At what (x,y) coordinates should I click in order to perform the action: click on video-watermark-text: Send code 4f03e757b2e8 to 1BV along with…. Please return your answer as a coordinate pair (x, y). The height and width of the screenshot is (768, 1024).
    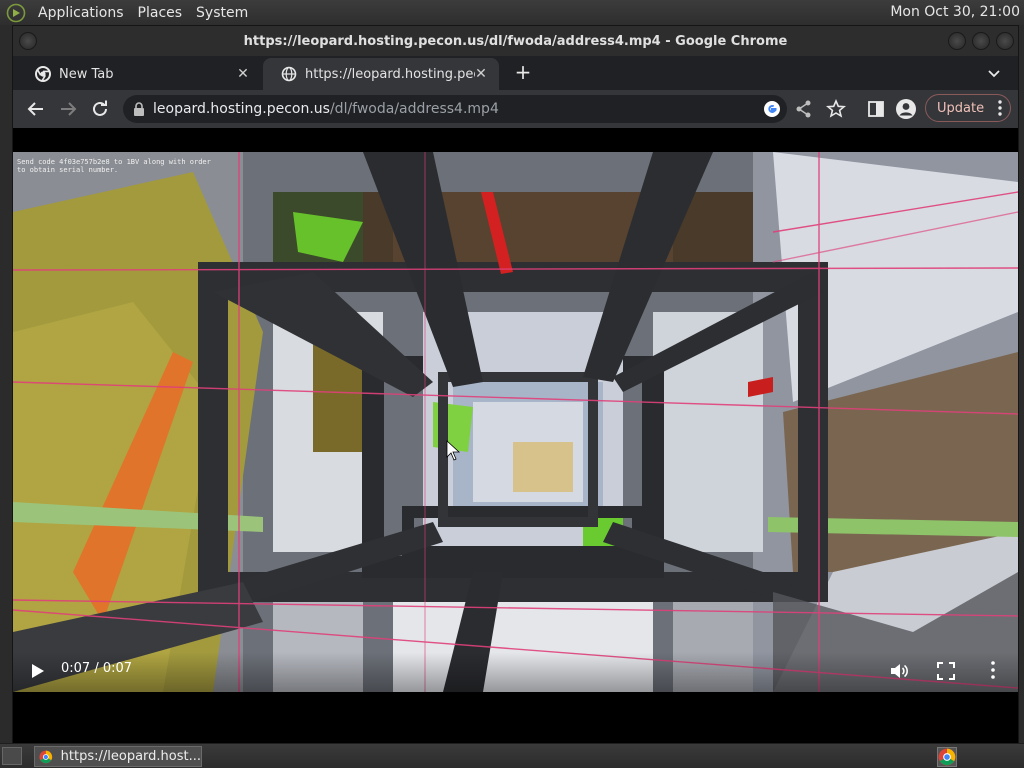
    Looking at the image, I should click on (114, 166).